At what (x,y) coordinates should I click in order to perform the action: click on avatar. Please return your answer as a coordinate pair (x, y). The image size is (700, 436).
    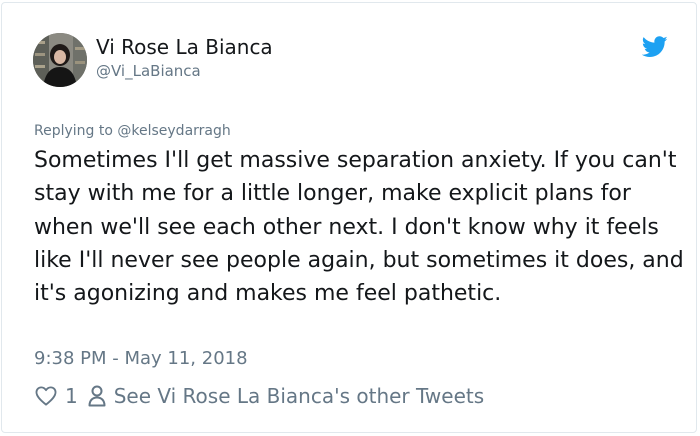
    Looking at the image, I should click on (60, 60).